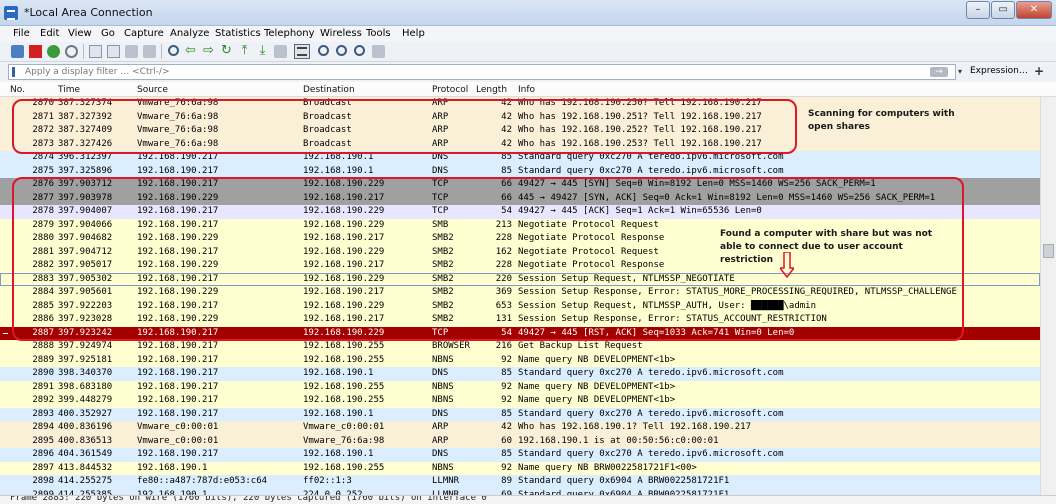  I want to click on options-icon, so click(71, 51).